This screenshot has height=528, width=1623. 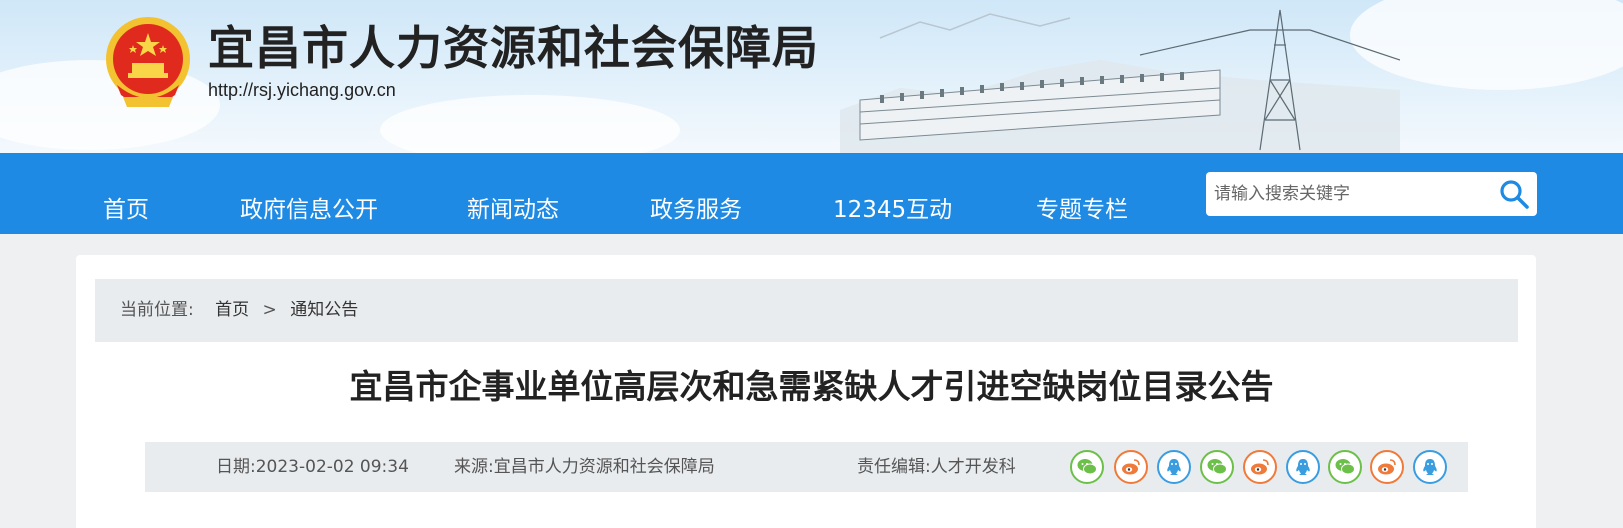 What do you see at coordinates (324, 310) in the screenshot?
I see `breadcrumb-current-link: 通知公告` at bounding box center [324, 310].